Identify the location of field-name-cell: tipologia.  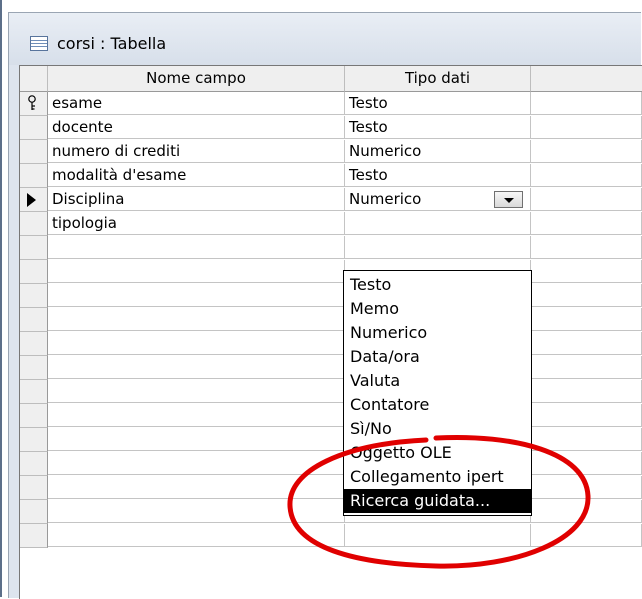
(196, 223).